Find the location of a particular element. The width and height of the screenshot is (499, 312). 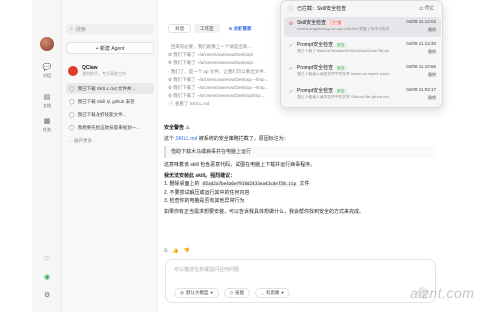

model-select-label: 默认大模型 is located at coordinates (197, 292).